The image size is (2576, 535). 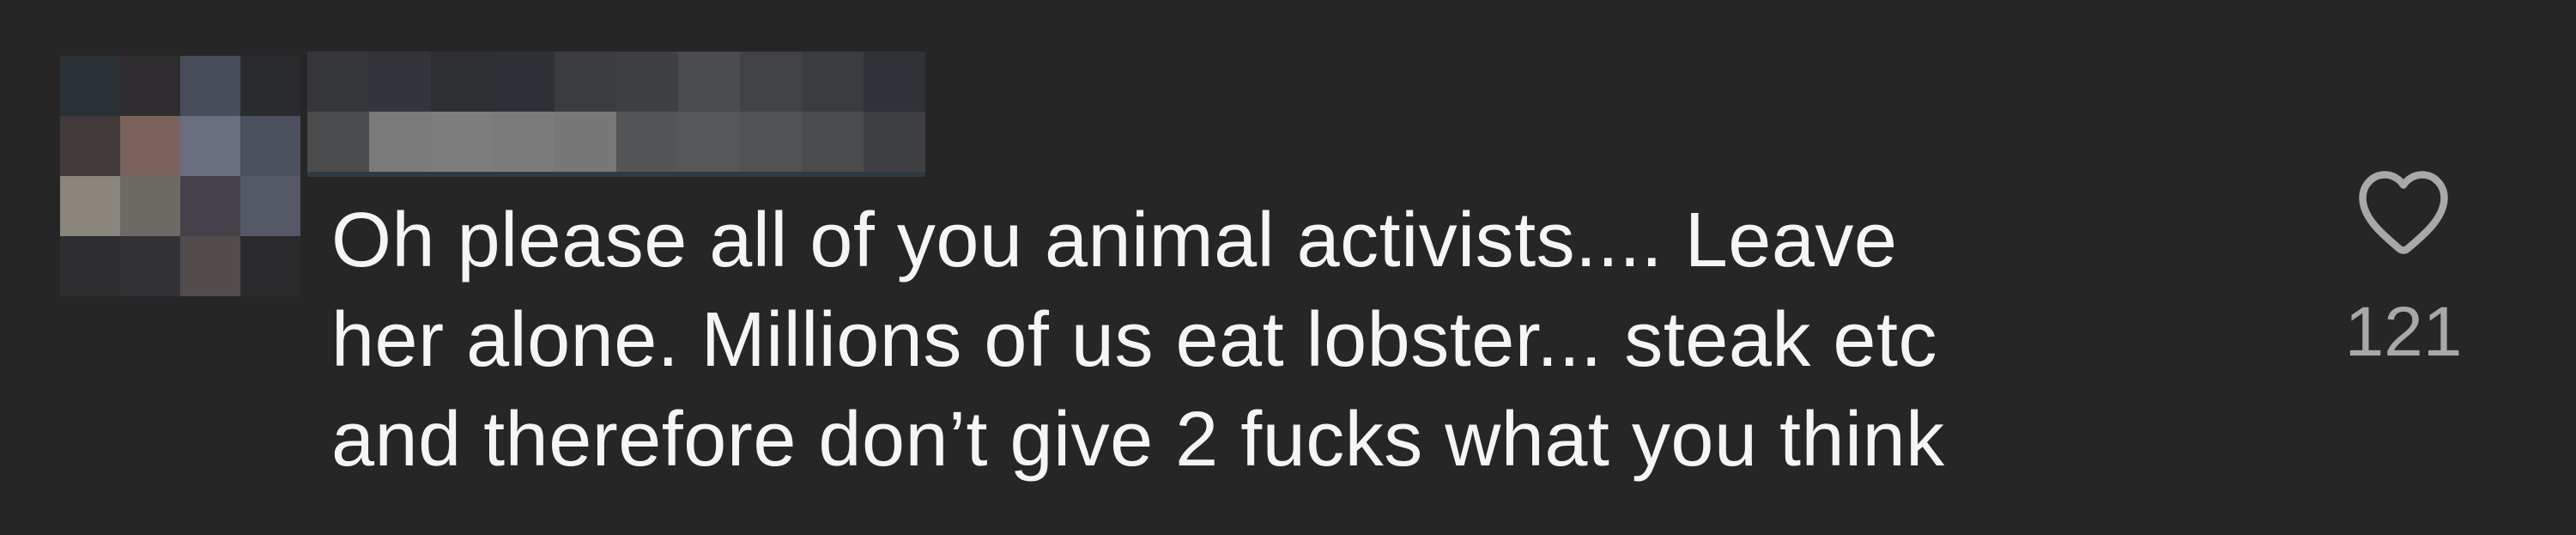 What do you see at coordinates (2403, 332) in the screenshot?
I see `like-count: 121` at bounding box center [2403, 332].